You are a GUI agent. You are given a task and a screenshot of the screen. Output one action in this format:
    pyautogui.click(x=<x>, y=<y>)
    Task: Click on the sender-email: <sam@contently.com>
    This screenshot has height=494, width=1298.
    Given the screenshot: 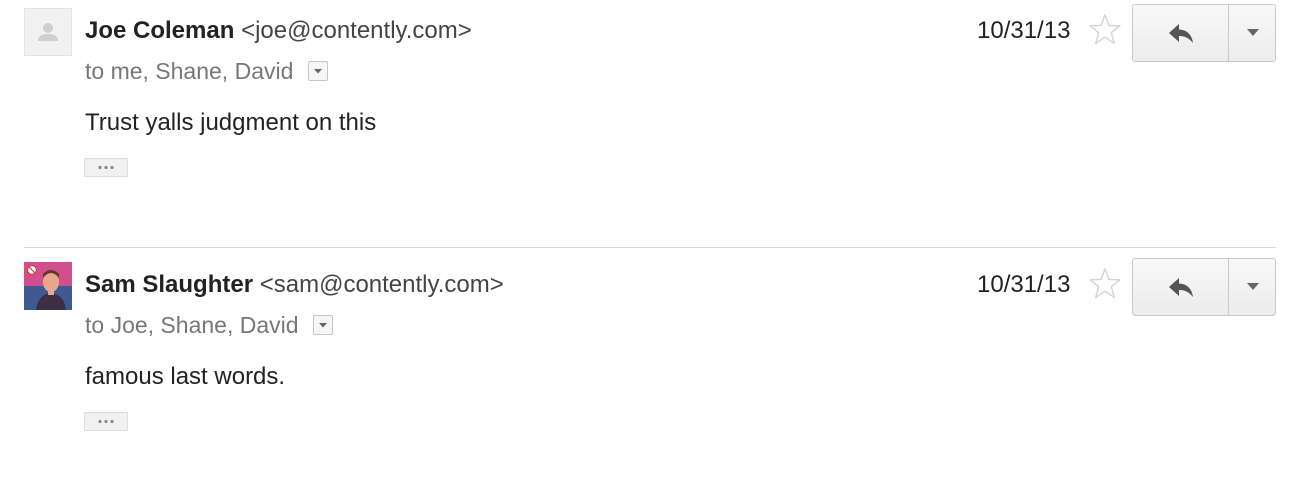 What is the action you would take?
    pyautogui.click(x=381, y=284)
    